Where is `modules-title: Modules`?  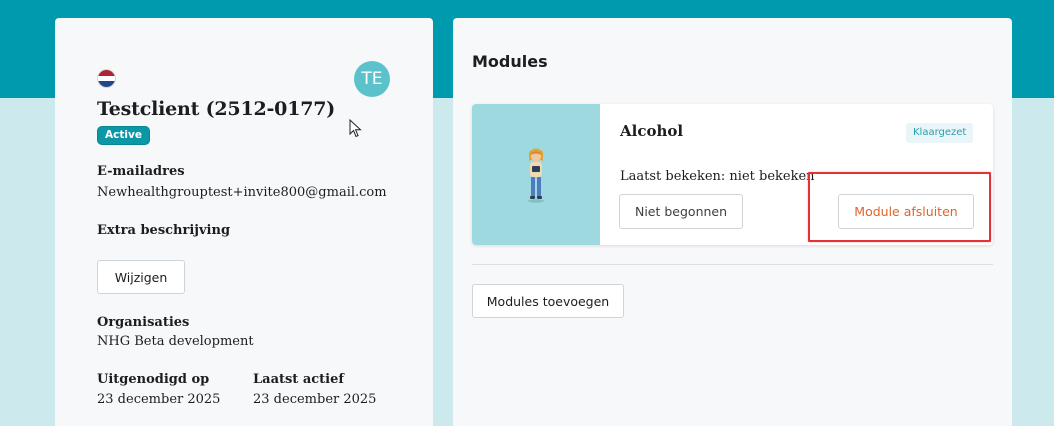 modules-title: Modules is located at coordinates (510, 61).